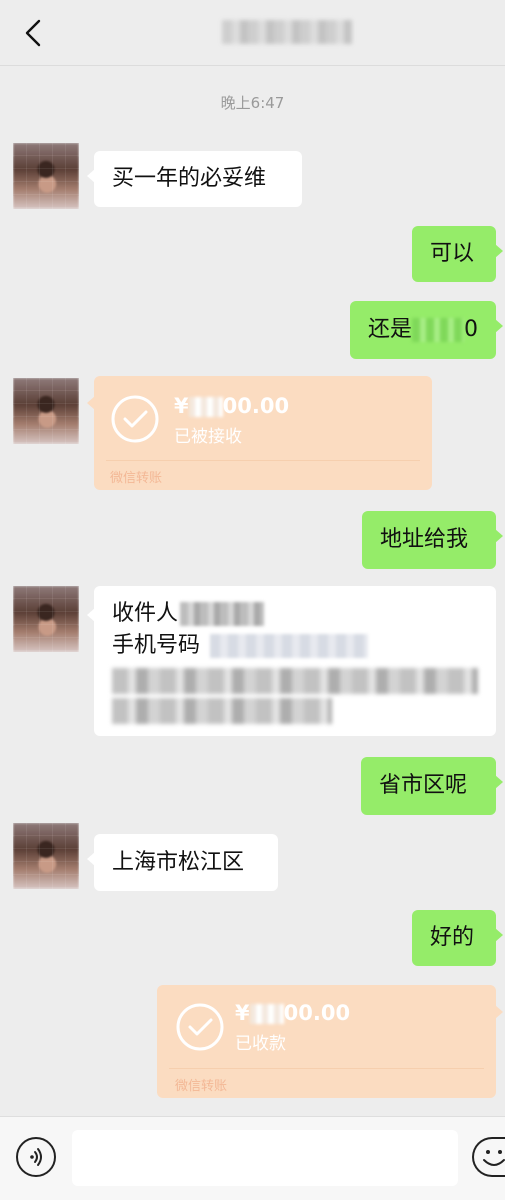 This screenshot has height=1200, width=505. I want to click on message-text: 好的, so click(452, 937).